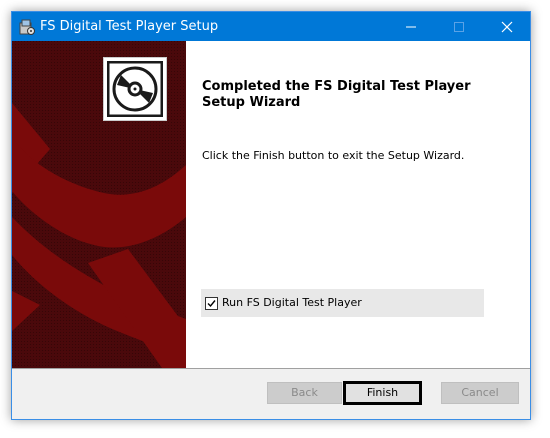  I want to click on close-button, so click(507, 26).